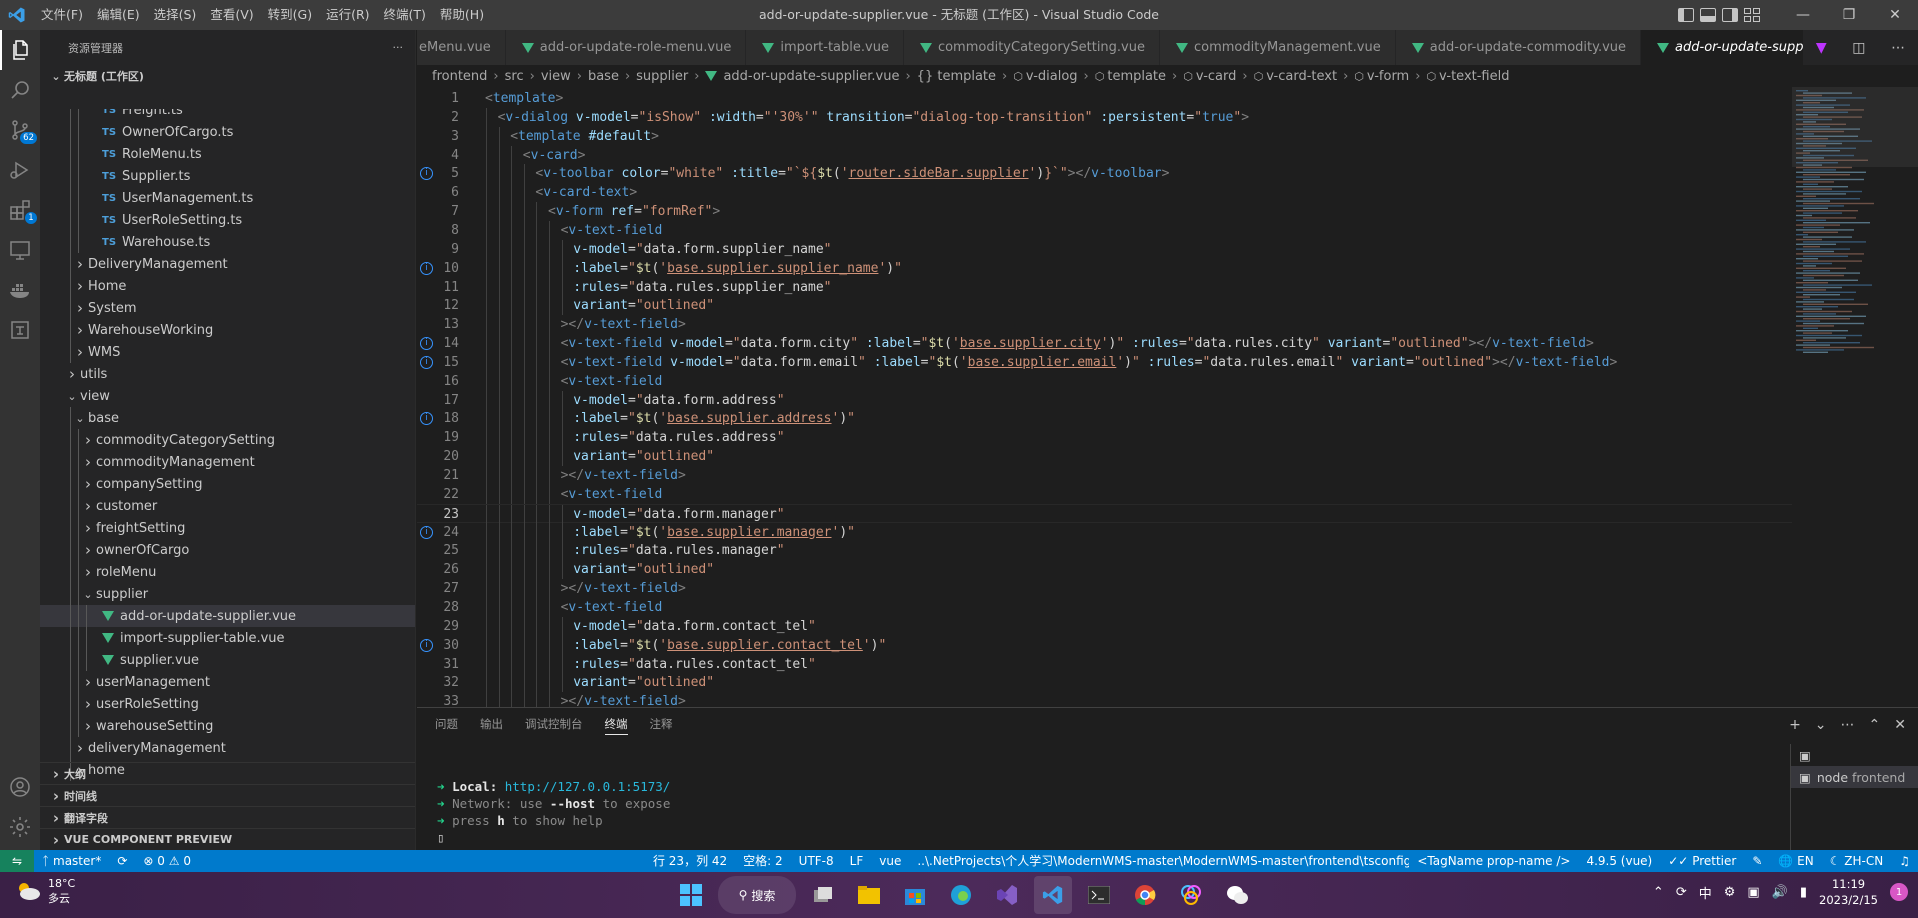  What do you see at coordinates (1493, 861) in the screenshot?
I see `tag-format: <TagName prop-name />` at bounding box center [1493, 861].